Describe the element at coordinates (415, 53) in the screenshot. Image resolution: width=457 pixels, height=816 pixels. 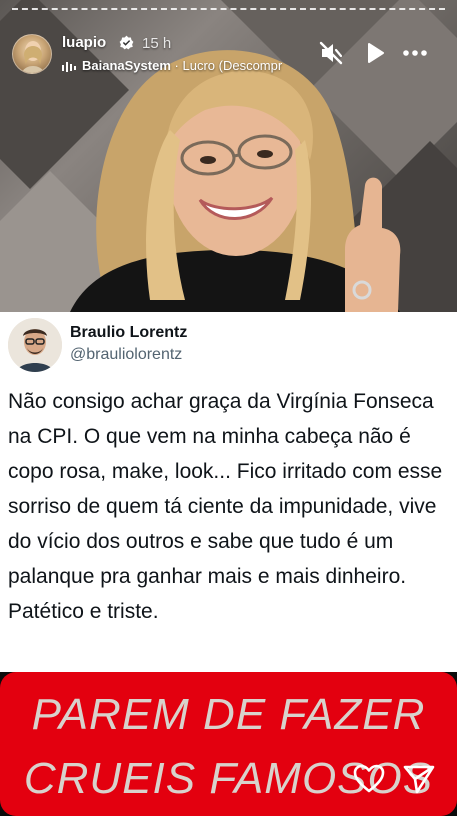
I see `more-dots-icon` at that location.